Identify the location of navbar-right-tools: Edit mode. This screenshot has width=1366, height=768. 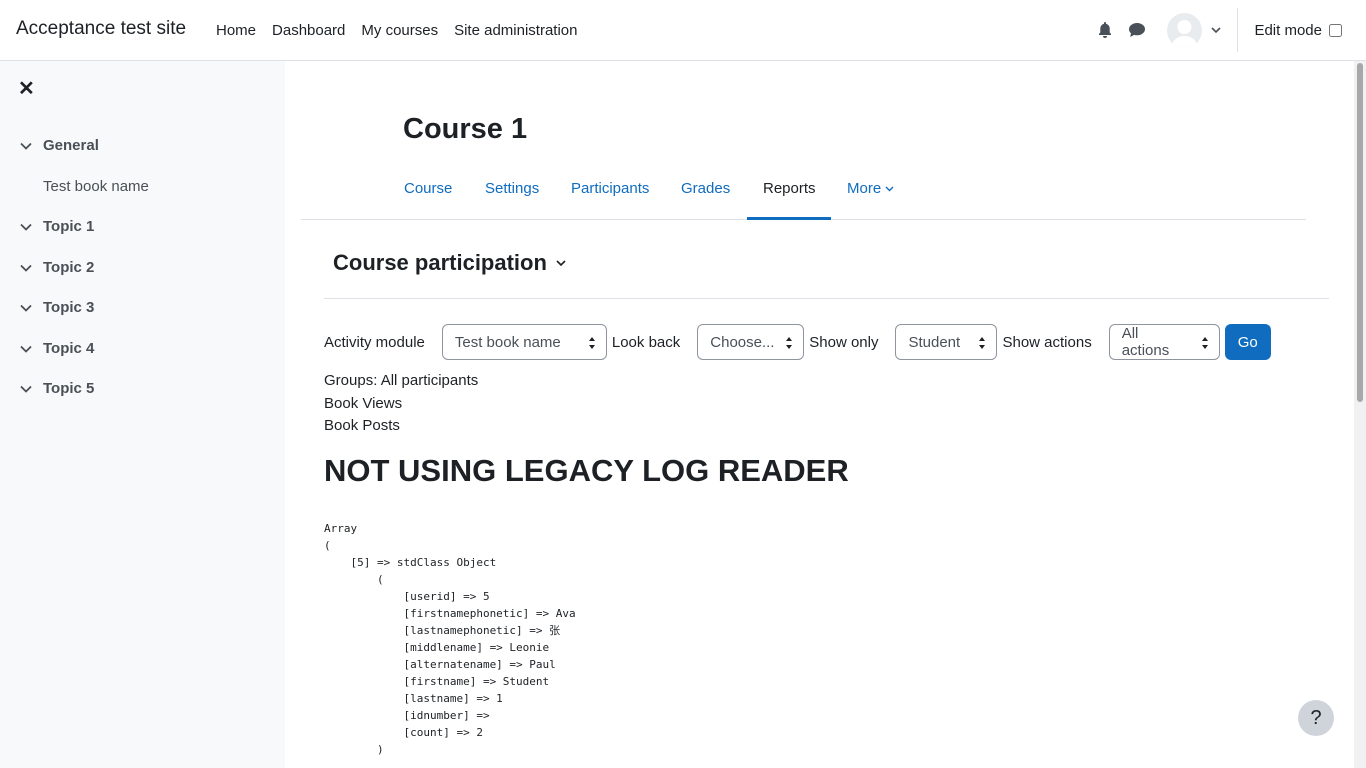
(1227, 30).